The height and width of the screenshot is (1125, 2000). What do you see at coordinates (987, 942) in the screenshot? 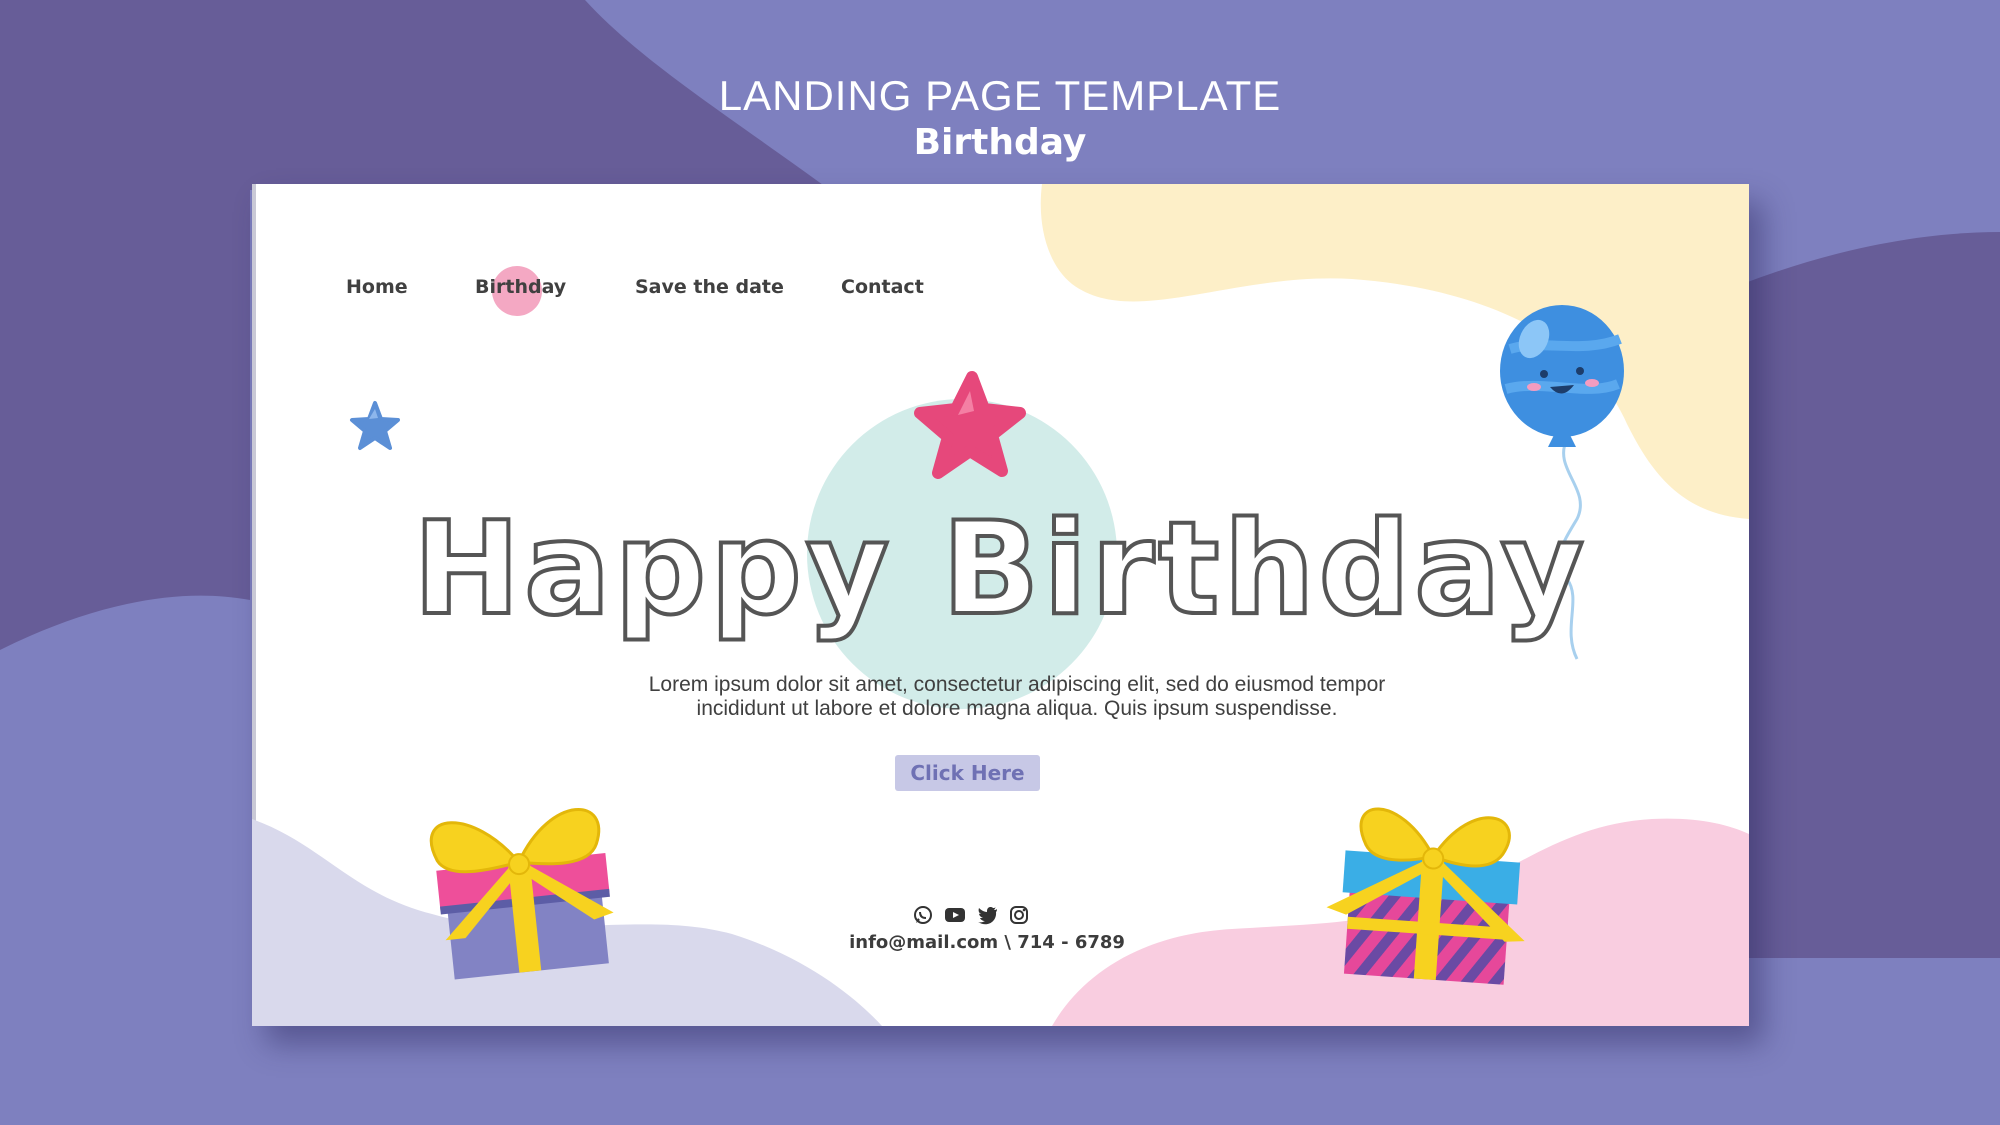
I see `contact-info: info@mail.com \ 714 - 6789` at bounding box center [987, 942].